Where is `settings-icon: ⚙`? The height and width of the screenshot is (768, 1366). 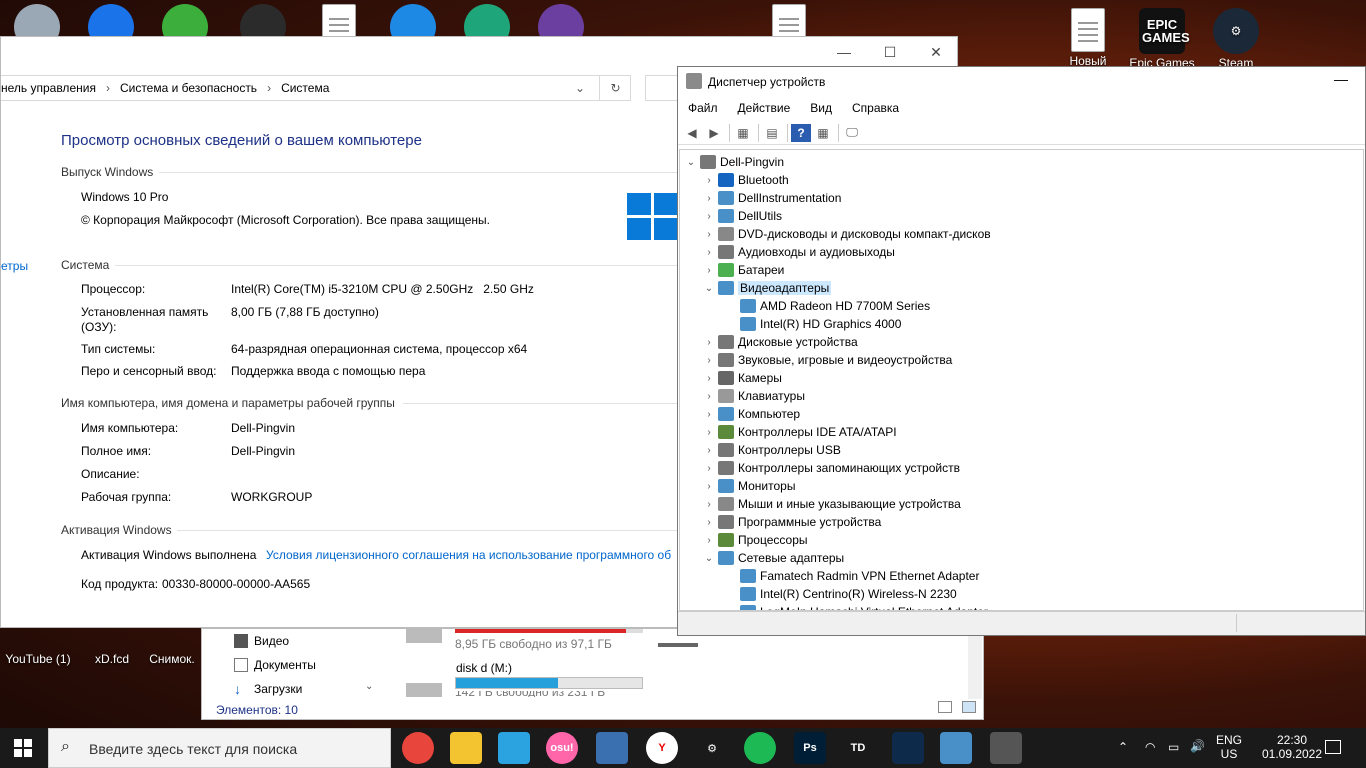 settings-icon: ⚙ is located at coordinates (712, 748).